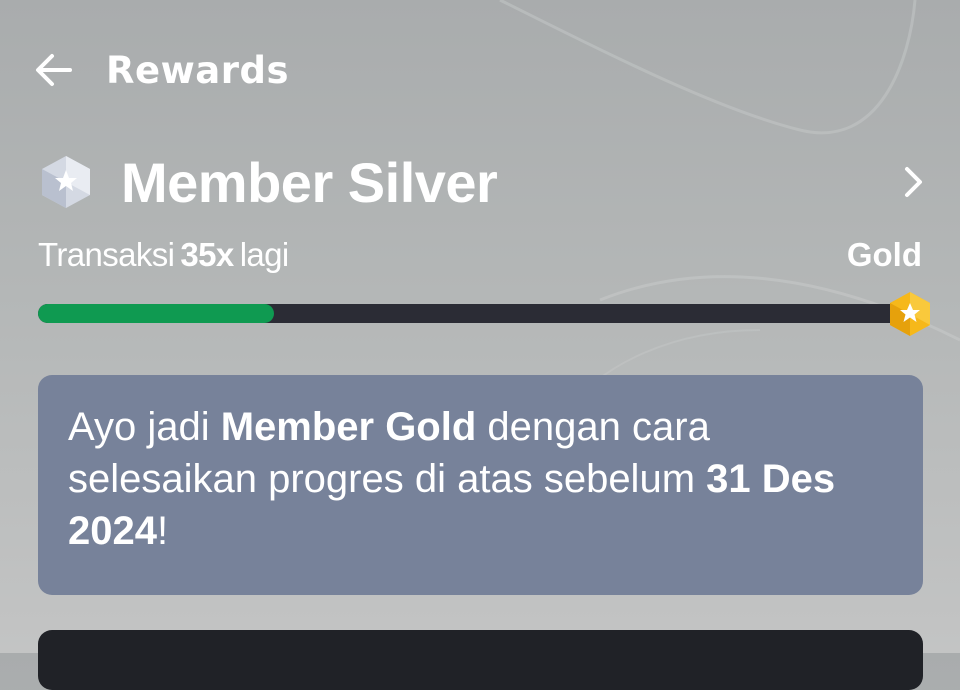  I want to click on progress-fill, so click(156, 313).